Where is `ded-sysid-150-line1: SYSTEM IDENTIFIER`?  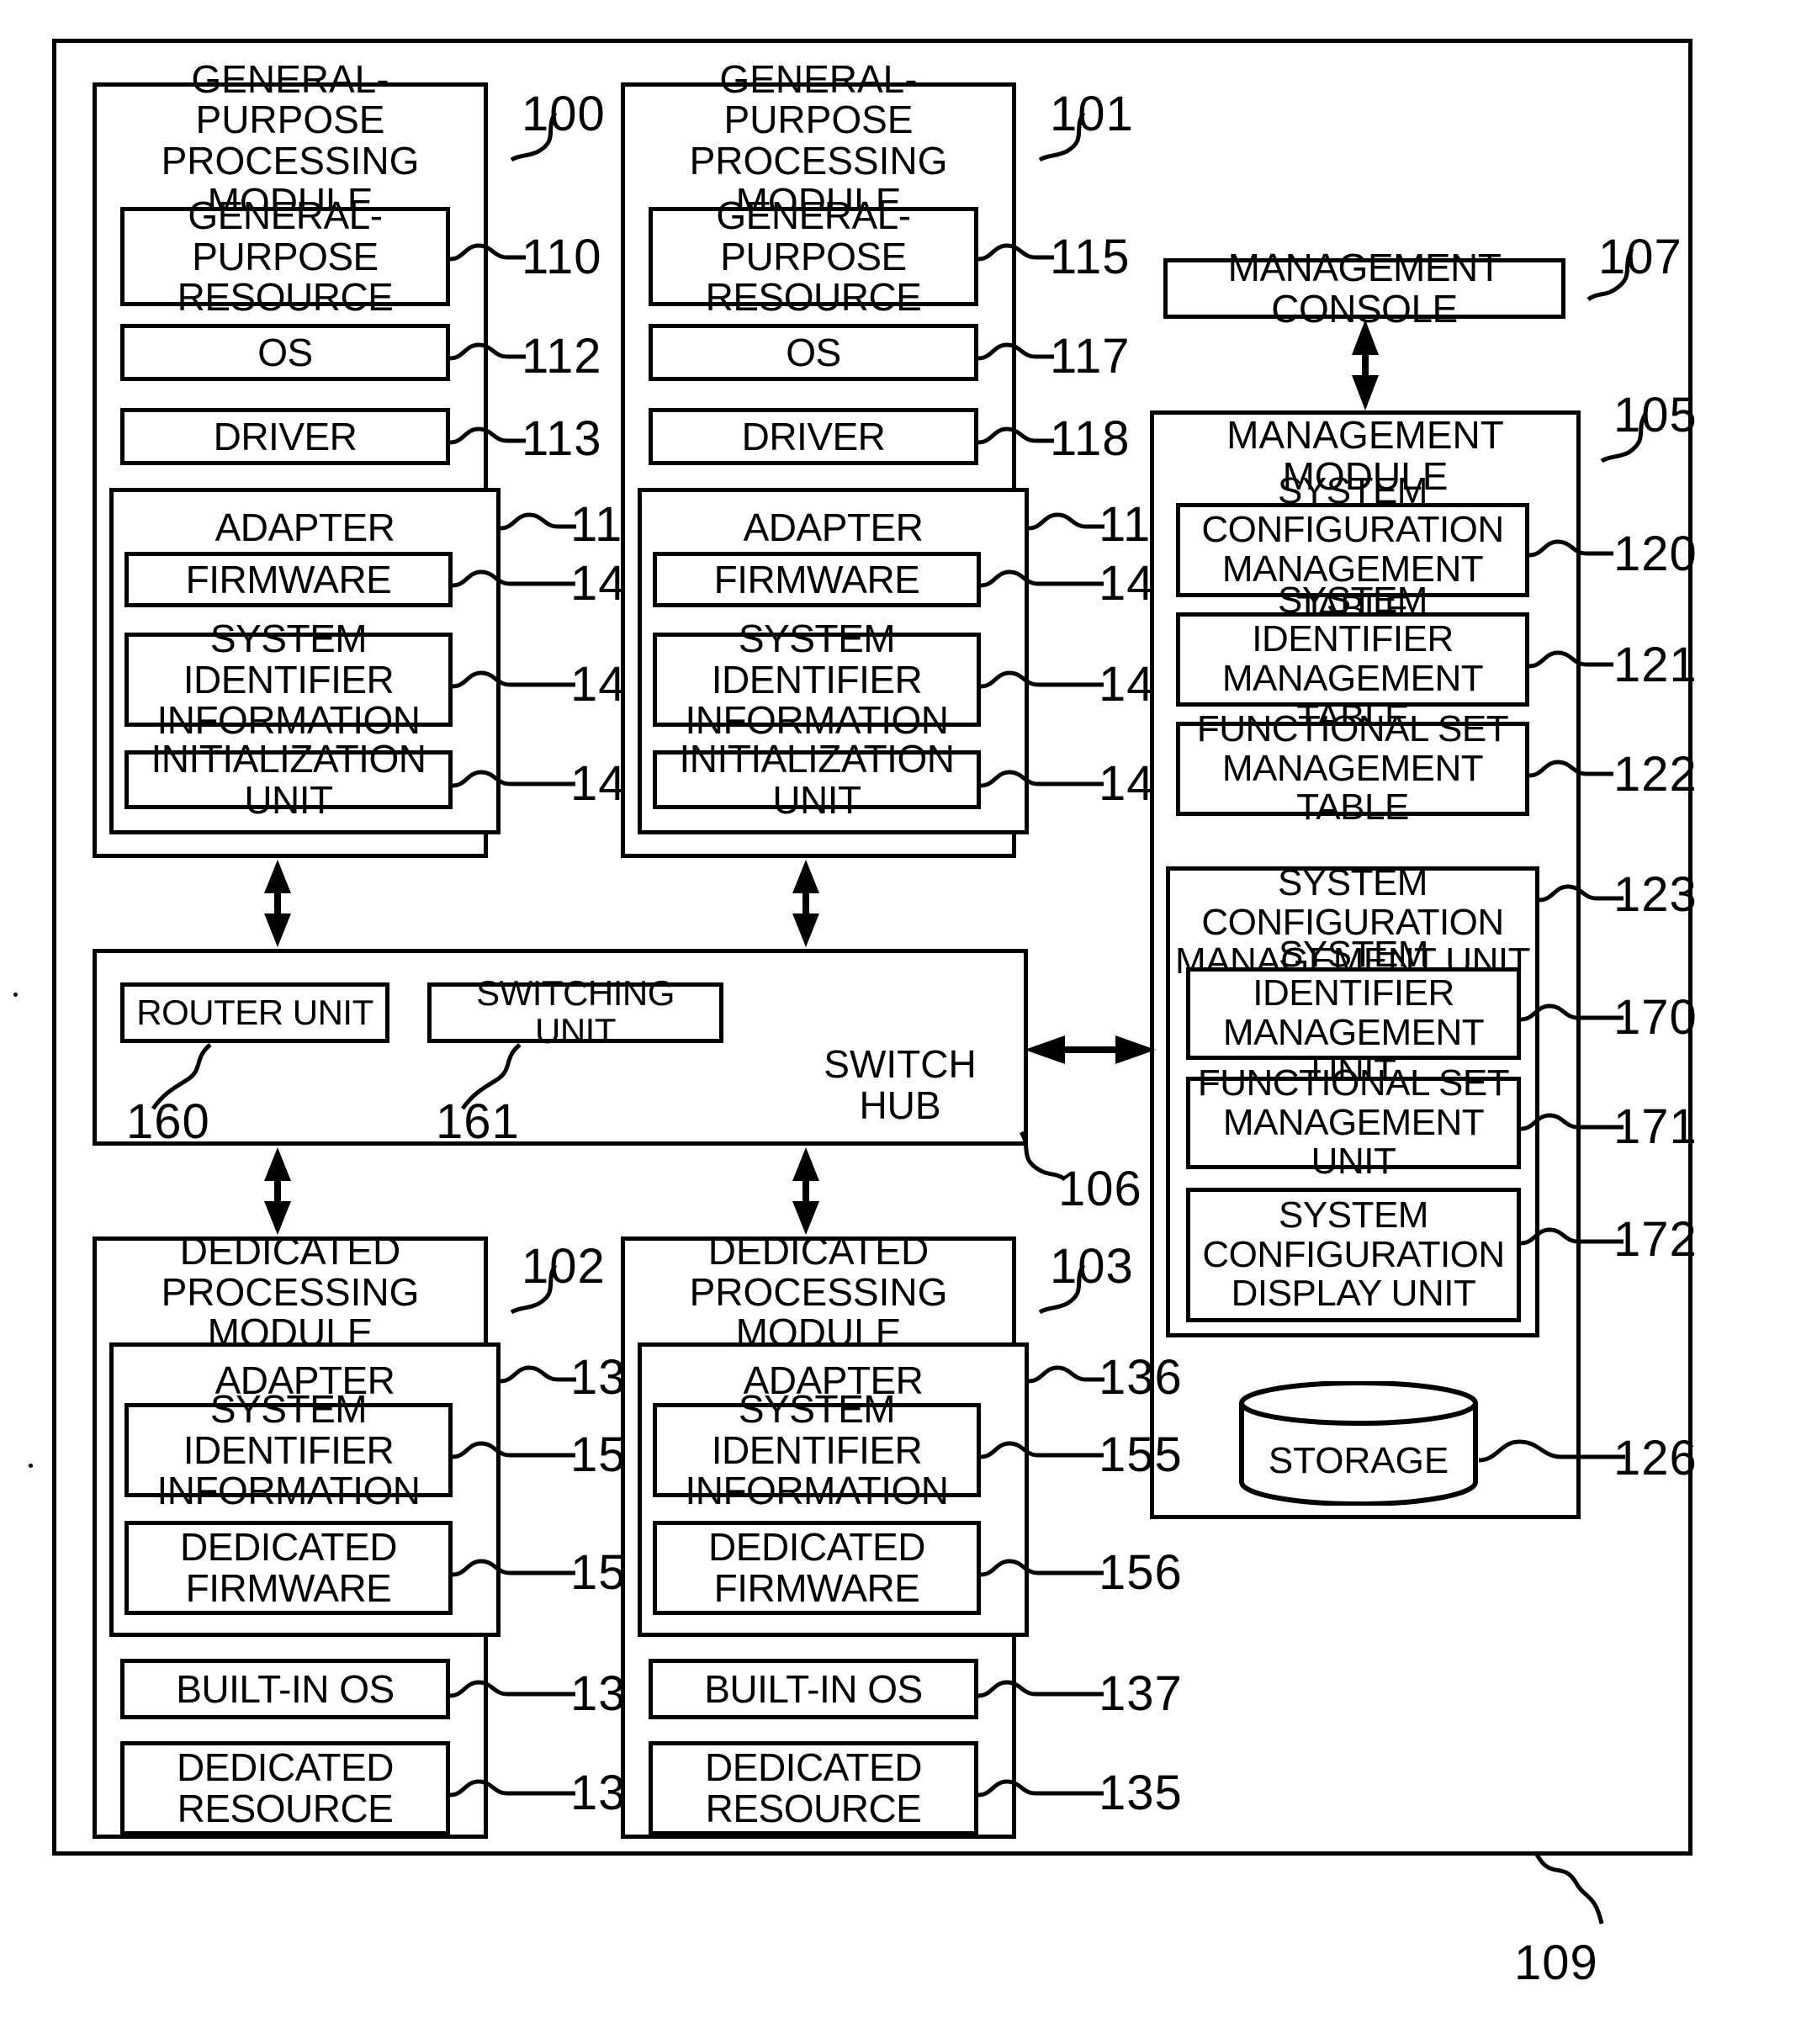 ded-sysid-150-line1: SYSTEM IDENTIFIER is located at coordinates (289, 1429).